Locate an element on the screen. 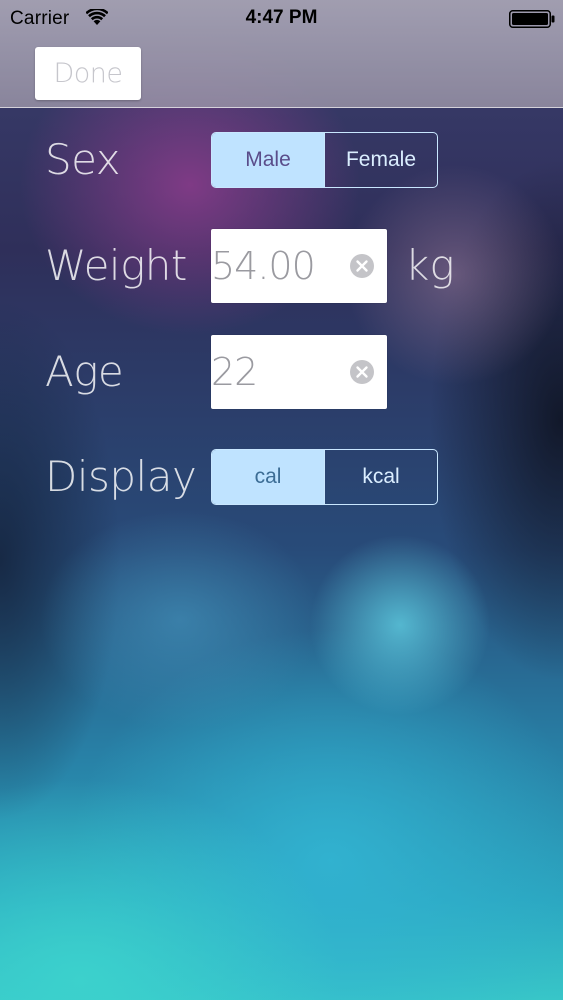 The height and width of the screenshot is (1000, 563). navigation-bar: Carrier 4:47 PM Done is located at coordinates (281, 54).